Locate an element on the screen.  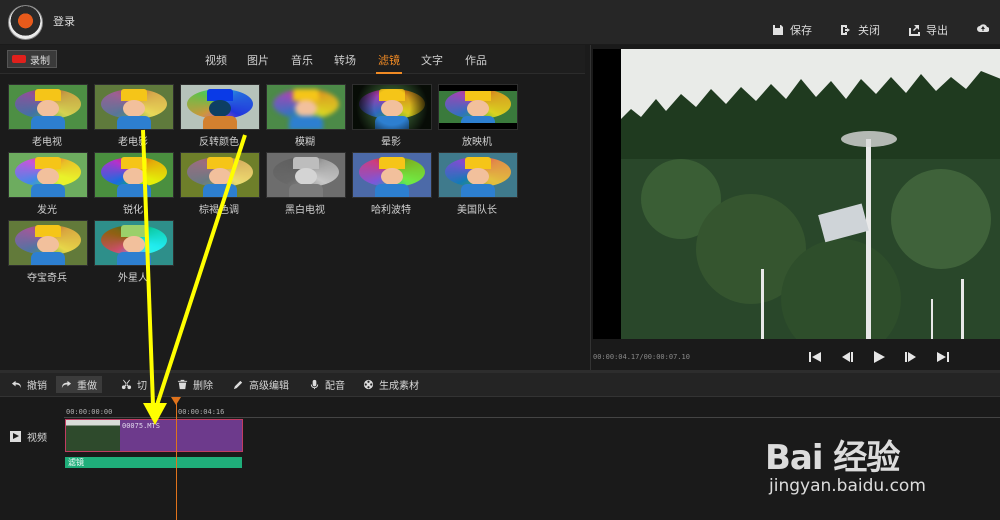
save-button: 保存 is located at coordinates (792, 30).